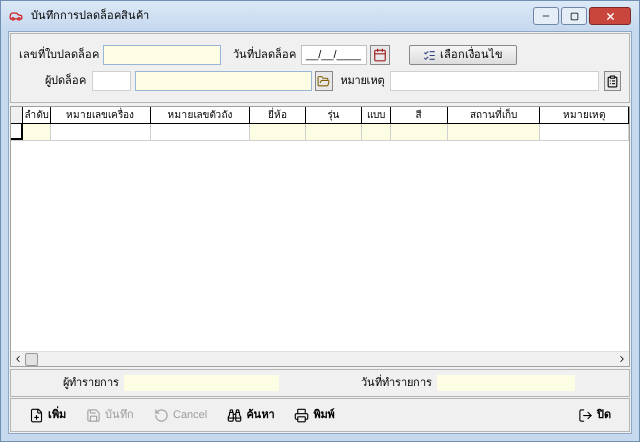 This screenshot has height=442, width=640. I want to click on calendar-icon, so click(380, 55).